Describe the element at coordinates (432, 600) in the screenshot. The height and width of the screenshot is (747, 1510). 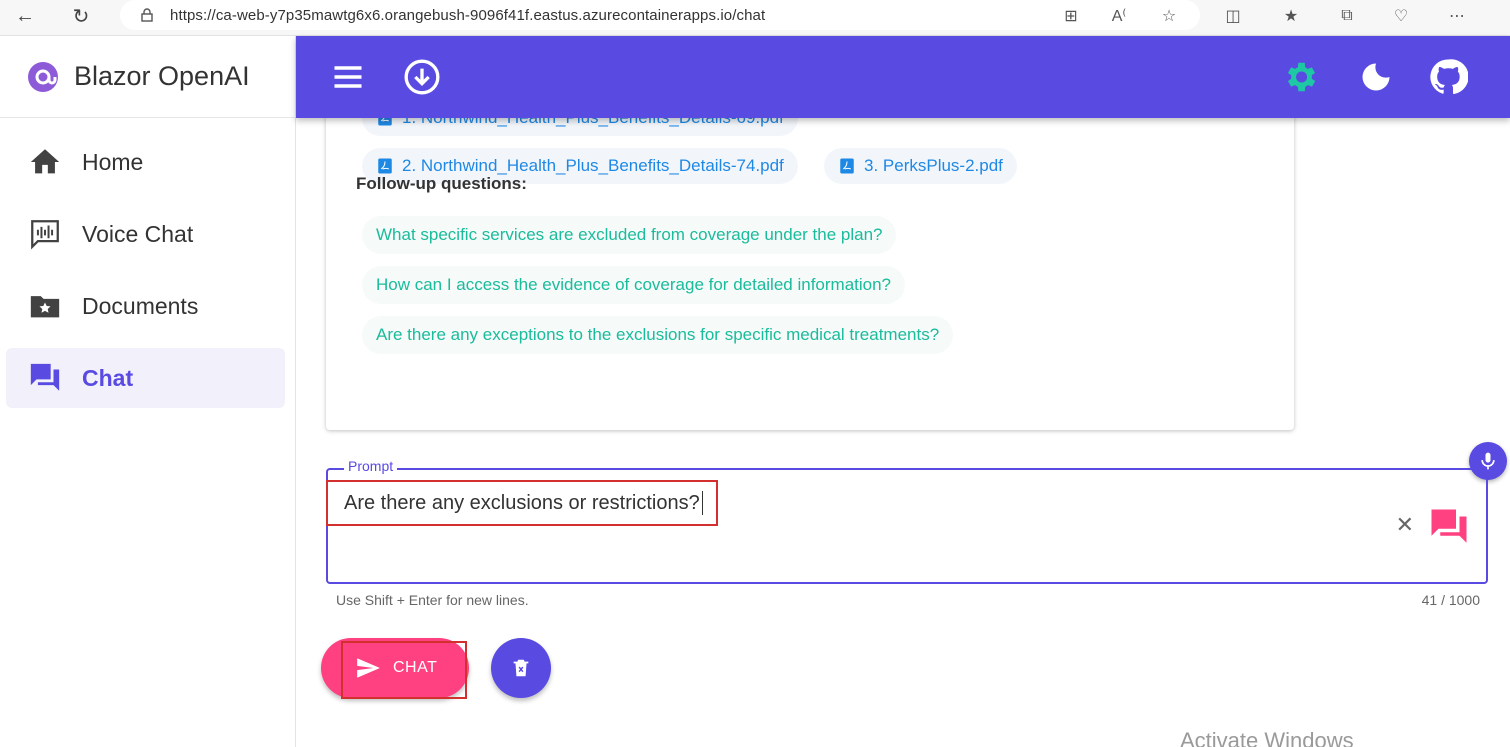
I see `prompt-helper-text: Use Shift + Enter for new lines.` at that location.